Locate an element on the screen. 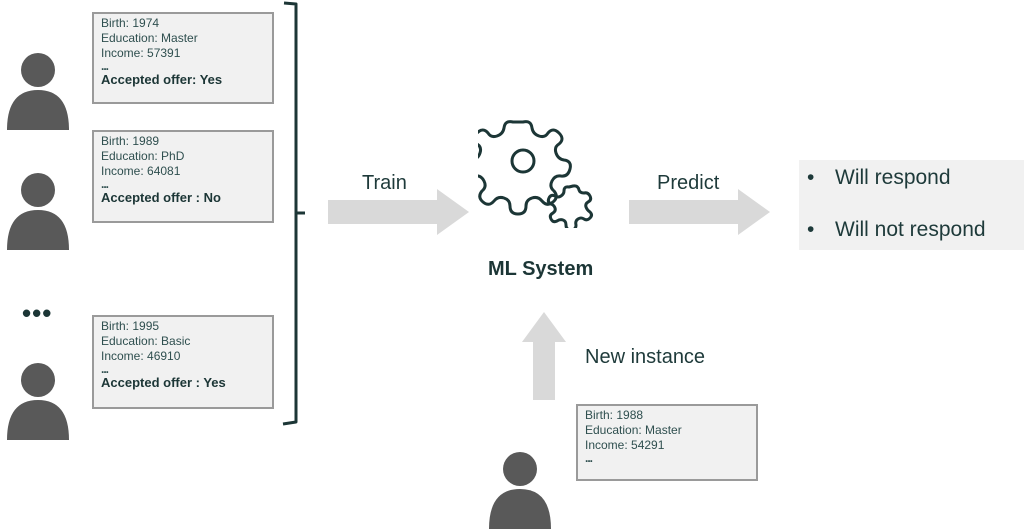  bracket-icon is located at coordinates (293, 213).